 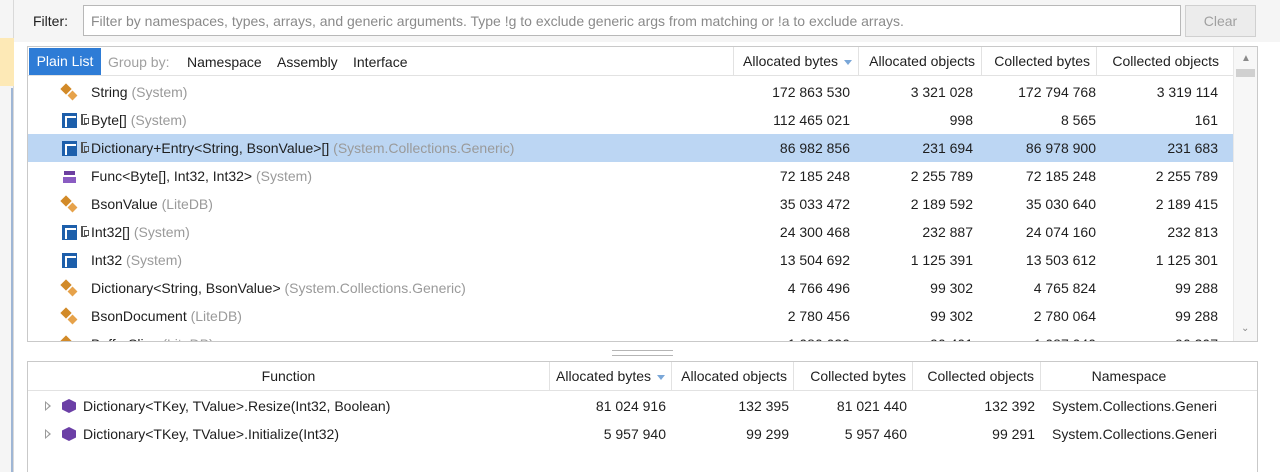 I want to click on scroll-up-icon: ▲, so click(x=1246, y=58).